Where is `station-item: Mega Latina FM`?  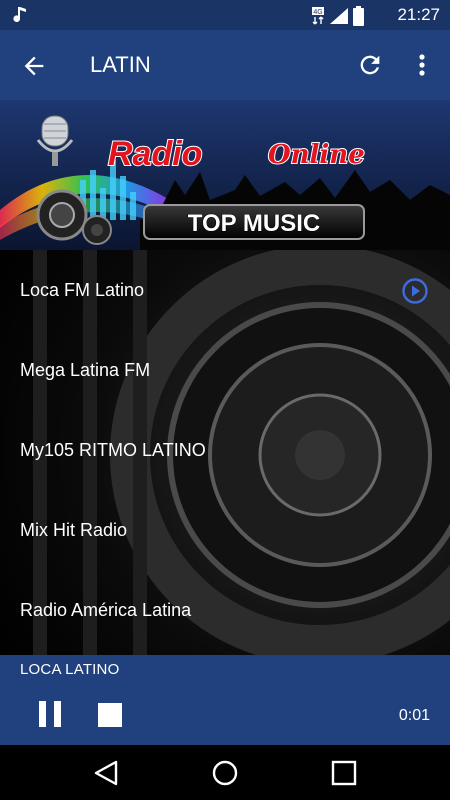 station-item: Mega Latina FM is located at coordinates (225, 370).